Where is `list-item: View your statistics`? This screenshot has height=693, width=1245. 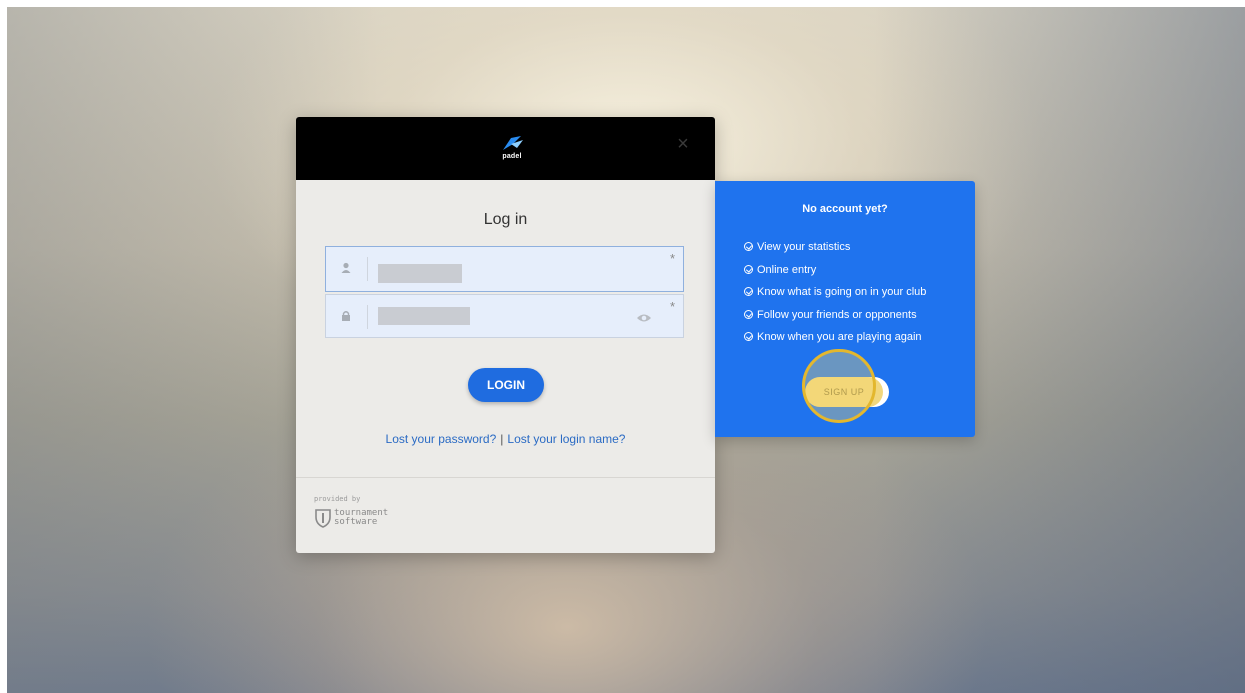 list-item: View your statistics is located at coordinates (835, 251).